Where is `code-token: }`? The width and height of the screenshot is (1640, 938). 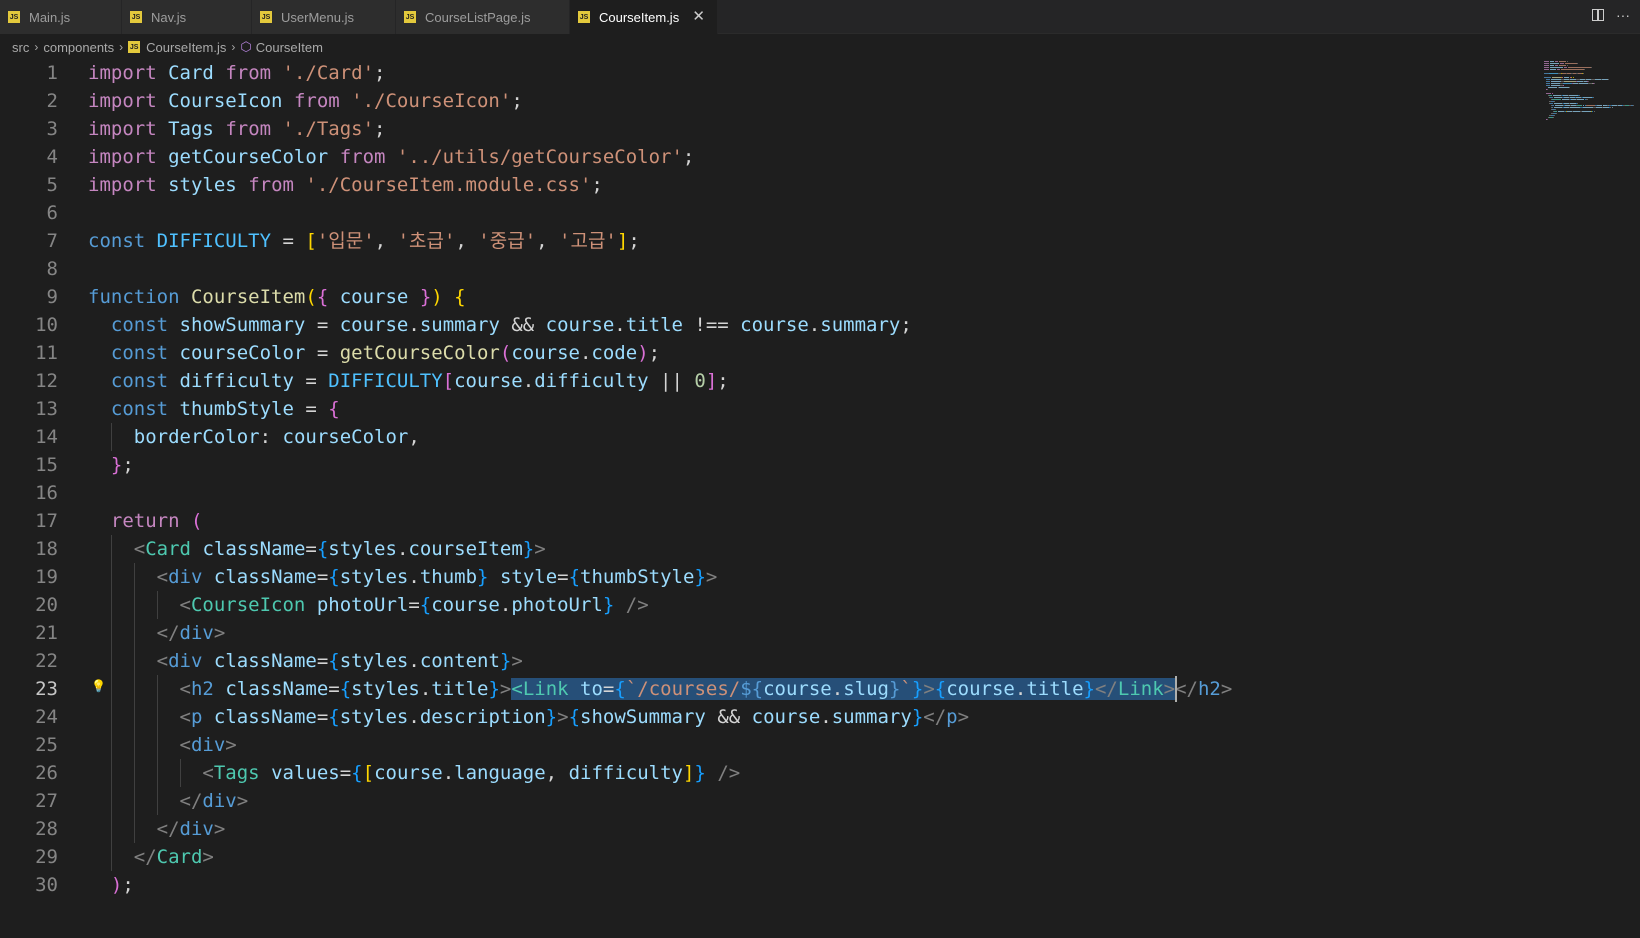
code-token: } is located at coordinates (551, 717).